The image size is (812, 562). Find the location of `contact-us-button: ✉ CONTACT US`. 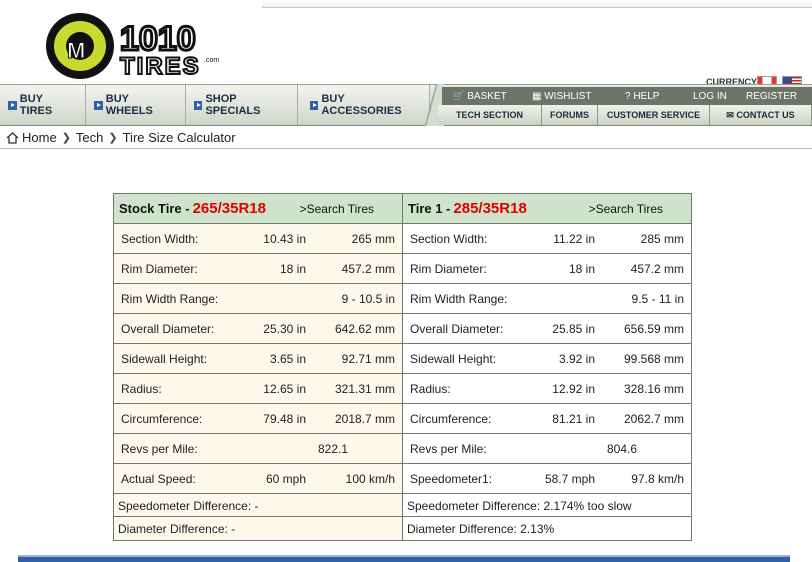

contact-us-button: ✉ CONTACT US is located at coordinates (761, 115).